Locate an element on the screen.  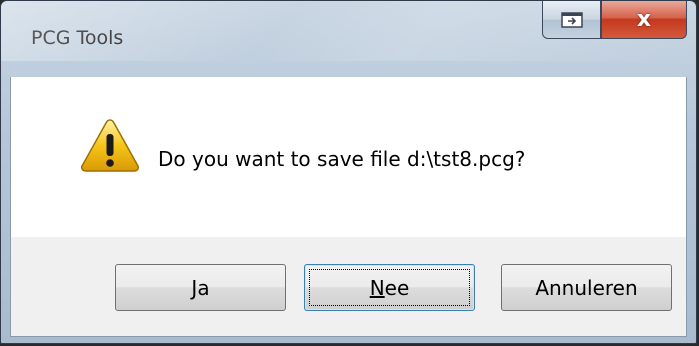
close-icon: x is located at coordinates (644, 19).